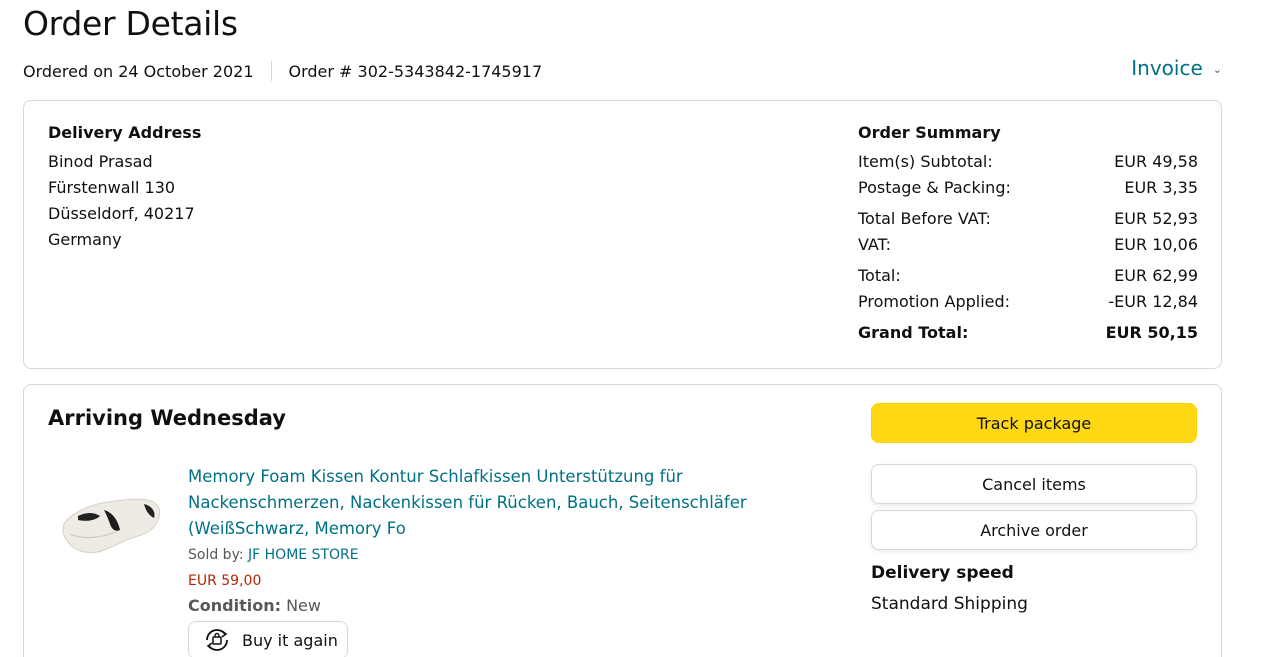  What do you see at coordinates (121, 213) in the screenshot?
I see `address-line: Düsseldorf, 40217` at bounding box center [121, 213].